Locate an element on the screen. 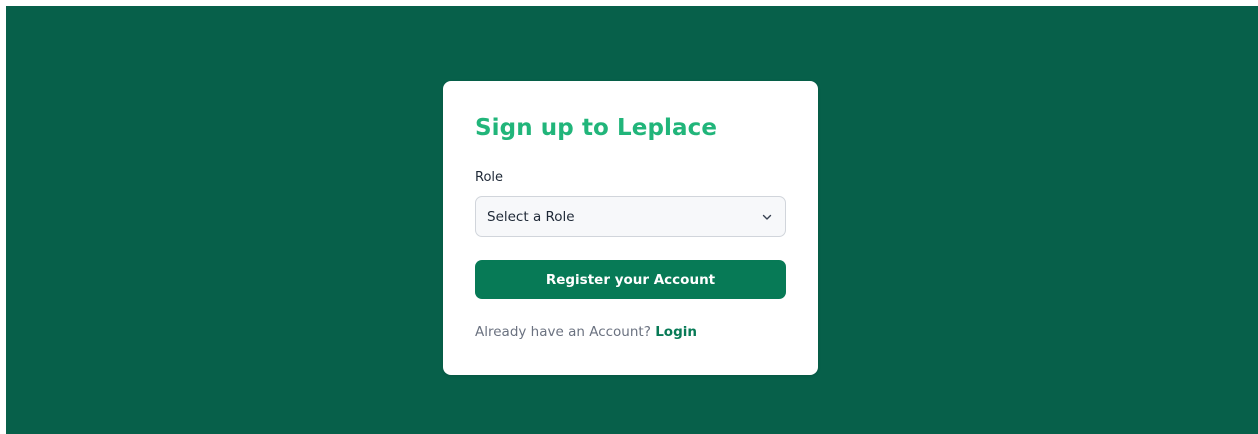 Image resolution: width=1258 pixels, height=434 pixels. role-select-value: Select a Role is located at coordinates (531, 216).